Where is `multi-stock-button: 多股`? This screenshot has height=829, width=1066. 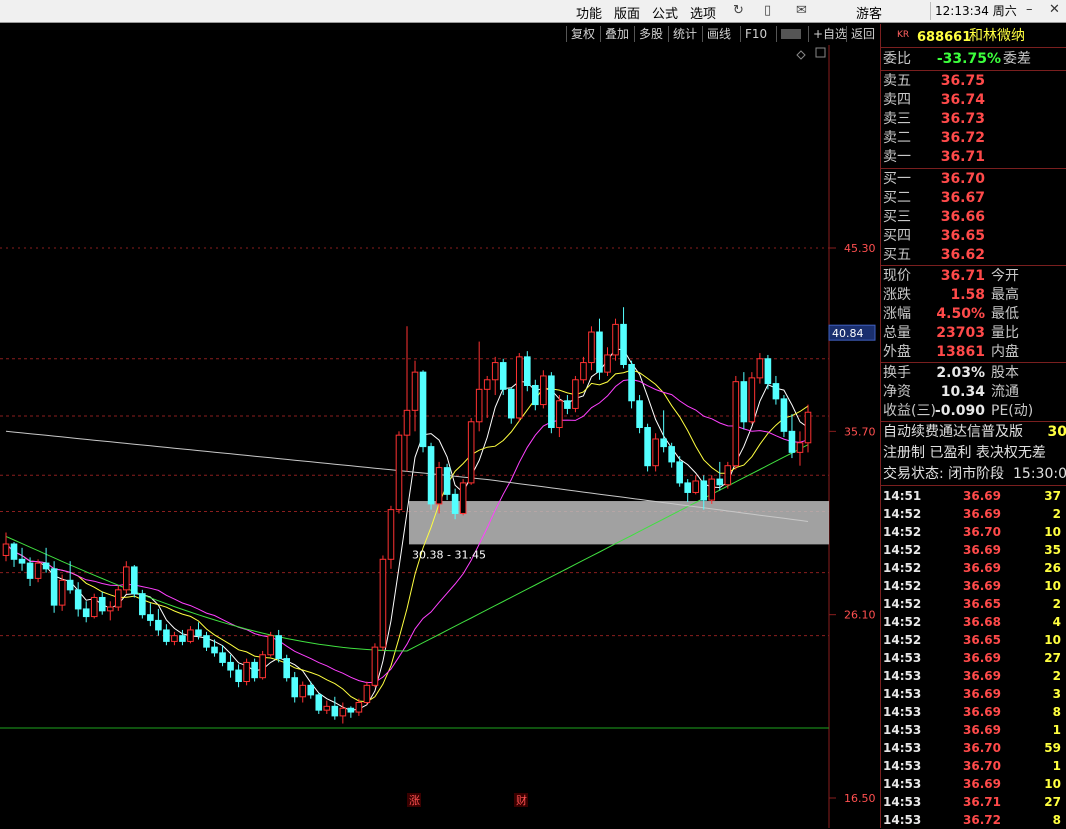 multi-stock-button: 多股 is located at coordinates (648, 34).